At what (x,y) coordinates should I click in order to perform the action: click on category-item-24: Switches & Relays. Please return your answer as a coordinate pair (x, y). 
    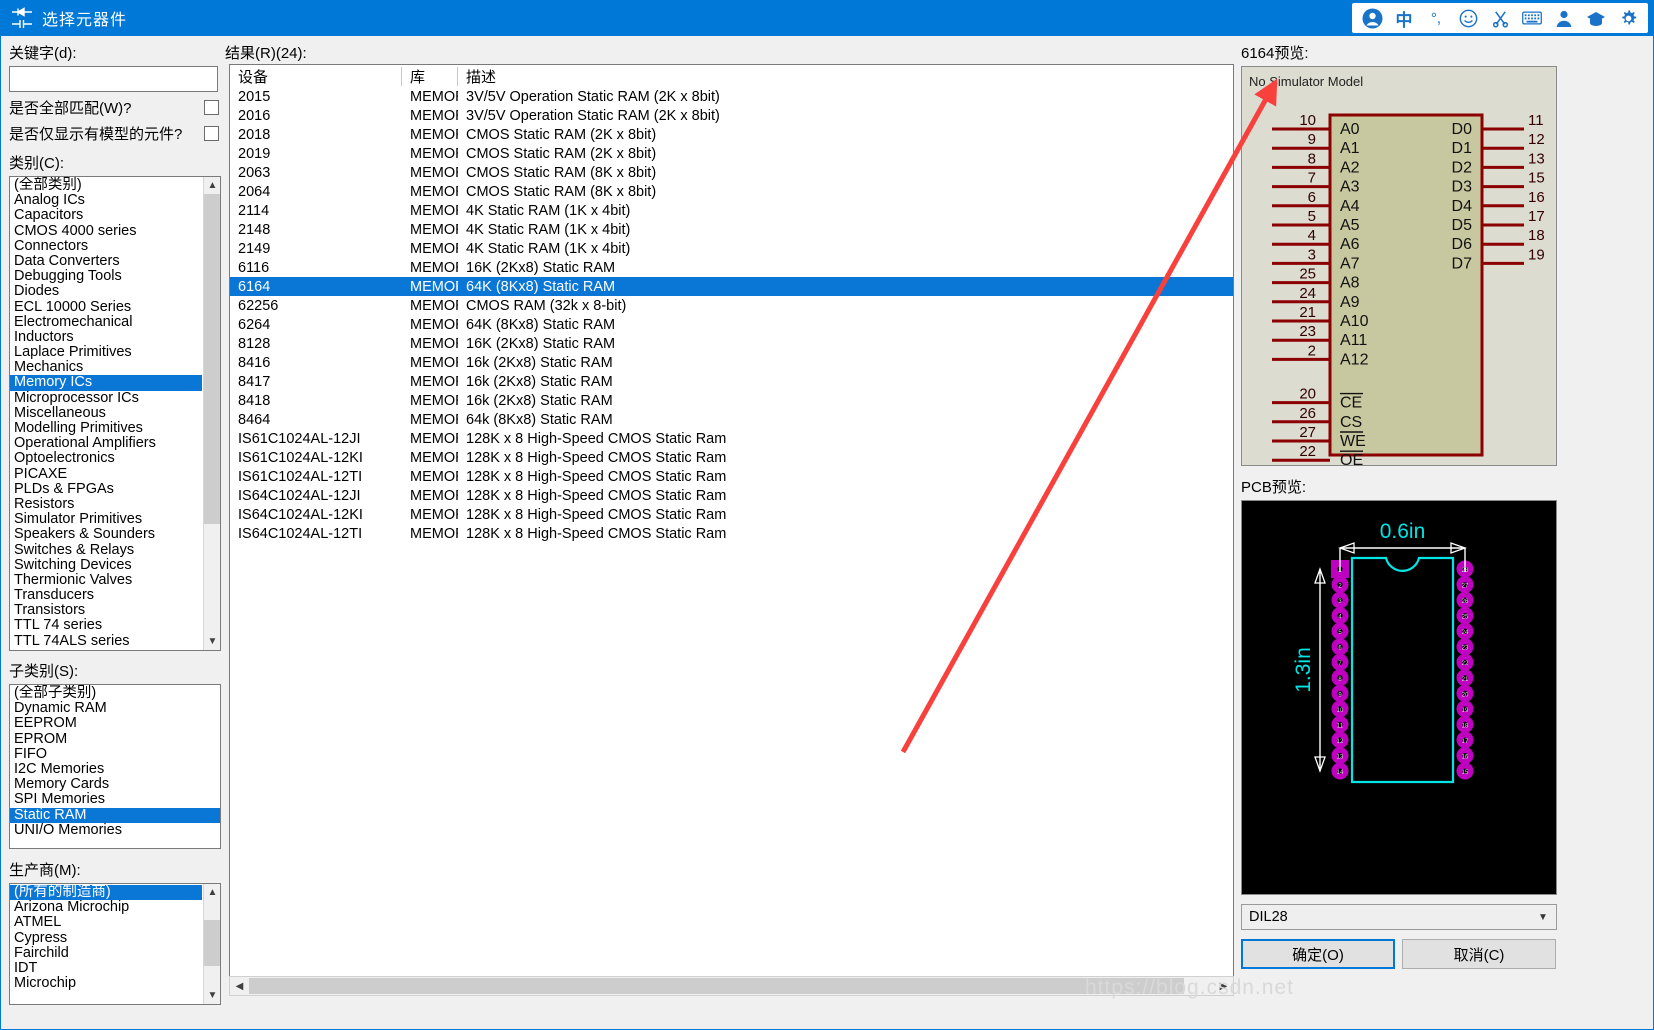
    Looking at the image, I should click on (106, 550).